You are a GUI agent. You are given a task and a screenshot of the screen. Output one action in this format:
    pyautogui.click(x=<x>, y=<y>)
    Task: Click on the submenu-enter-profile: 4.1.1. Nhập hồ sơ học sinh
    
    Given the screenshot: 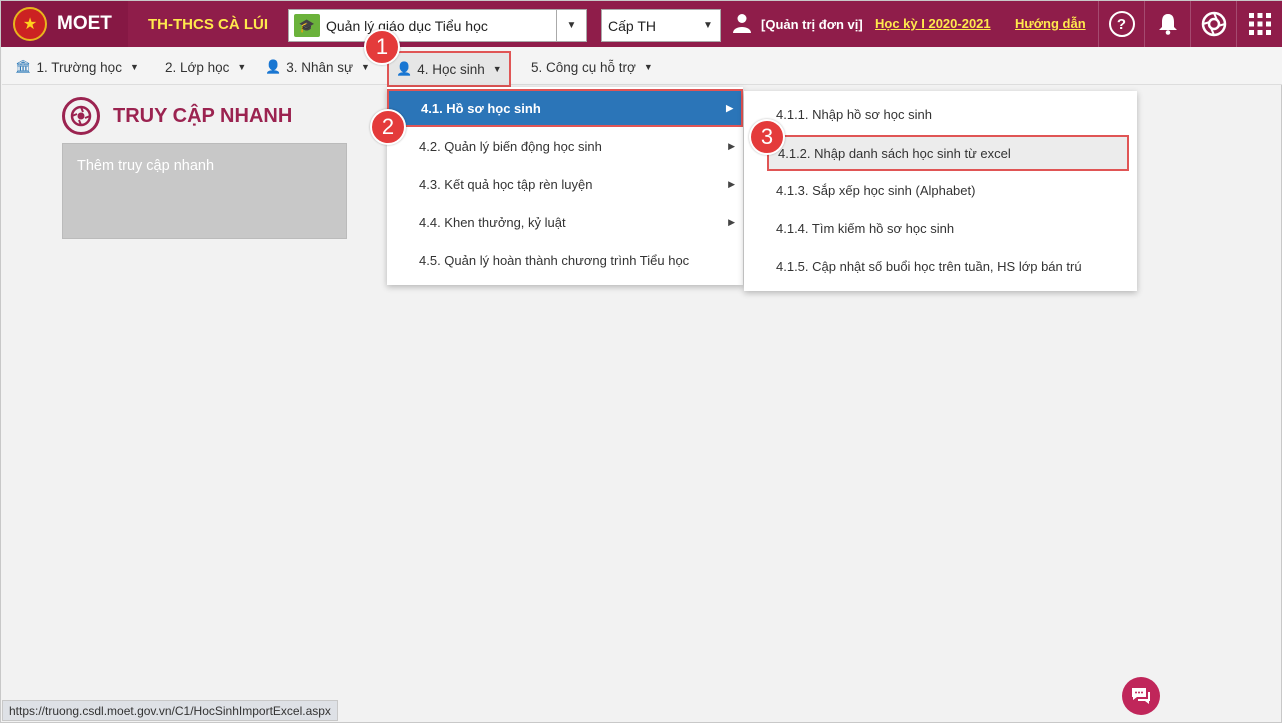 What is the action you would take?
    pyautogui.click(x=940, y=114)
    